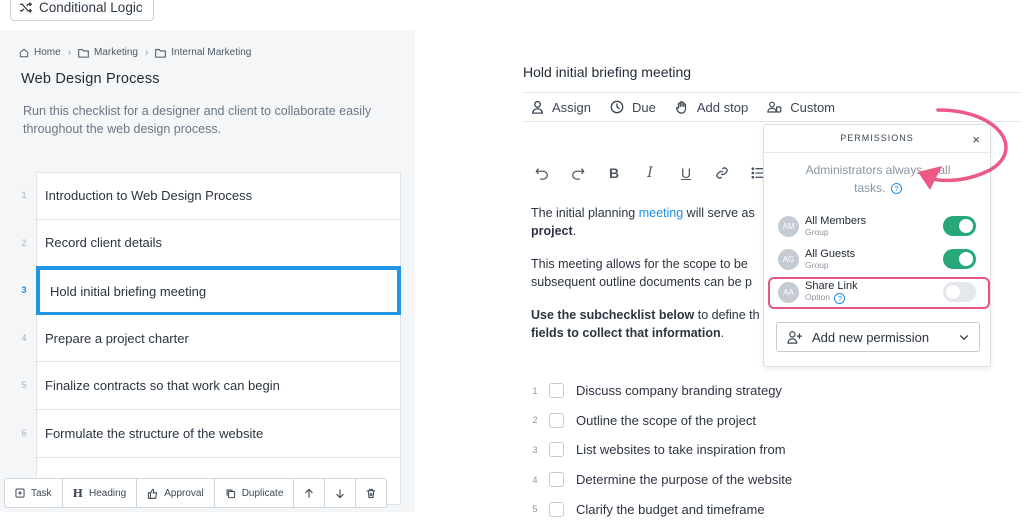  What do you see at coordinates (878, 179) in the screenshot?
I see `permissions-note: Administrators always seall tasks. ?` at bounding box center [878, 179].